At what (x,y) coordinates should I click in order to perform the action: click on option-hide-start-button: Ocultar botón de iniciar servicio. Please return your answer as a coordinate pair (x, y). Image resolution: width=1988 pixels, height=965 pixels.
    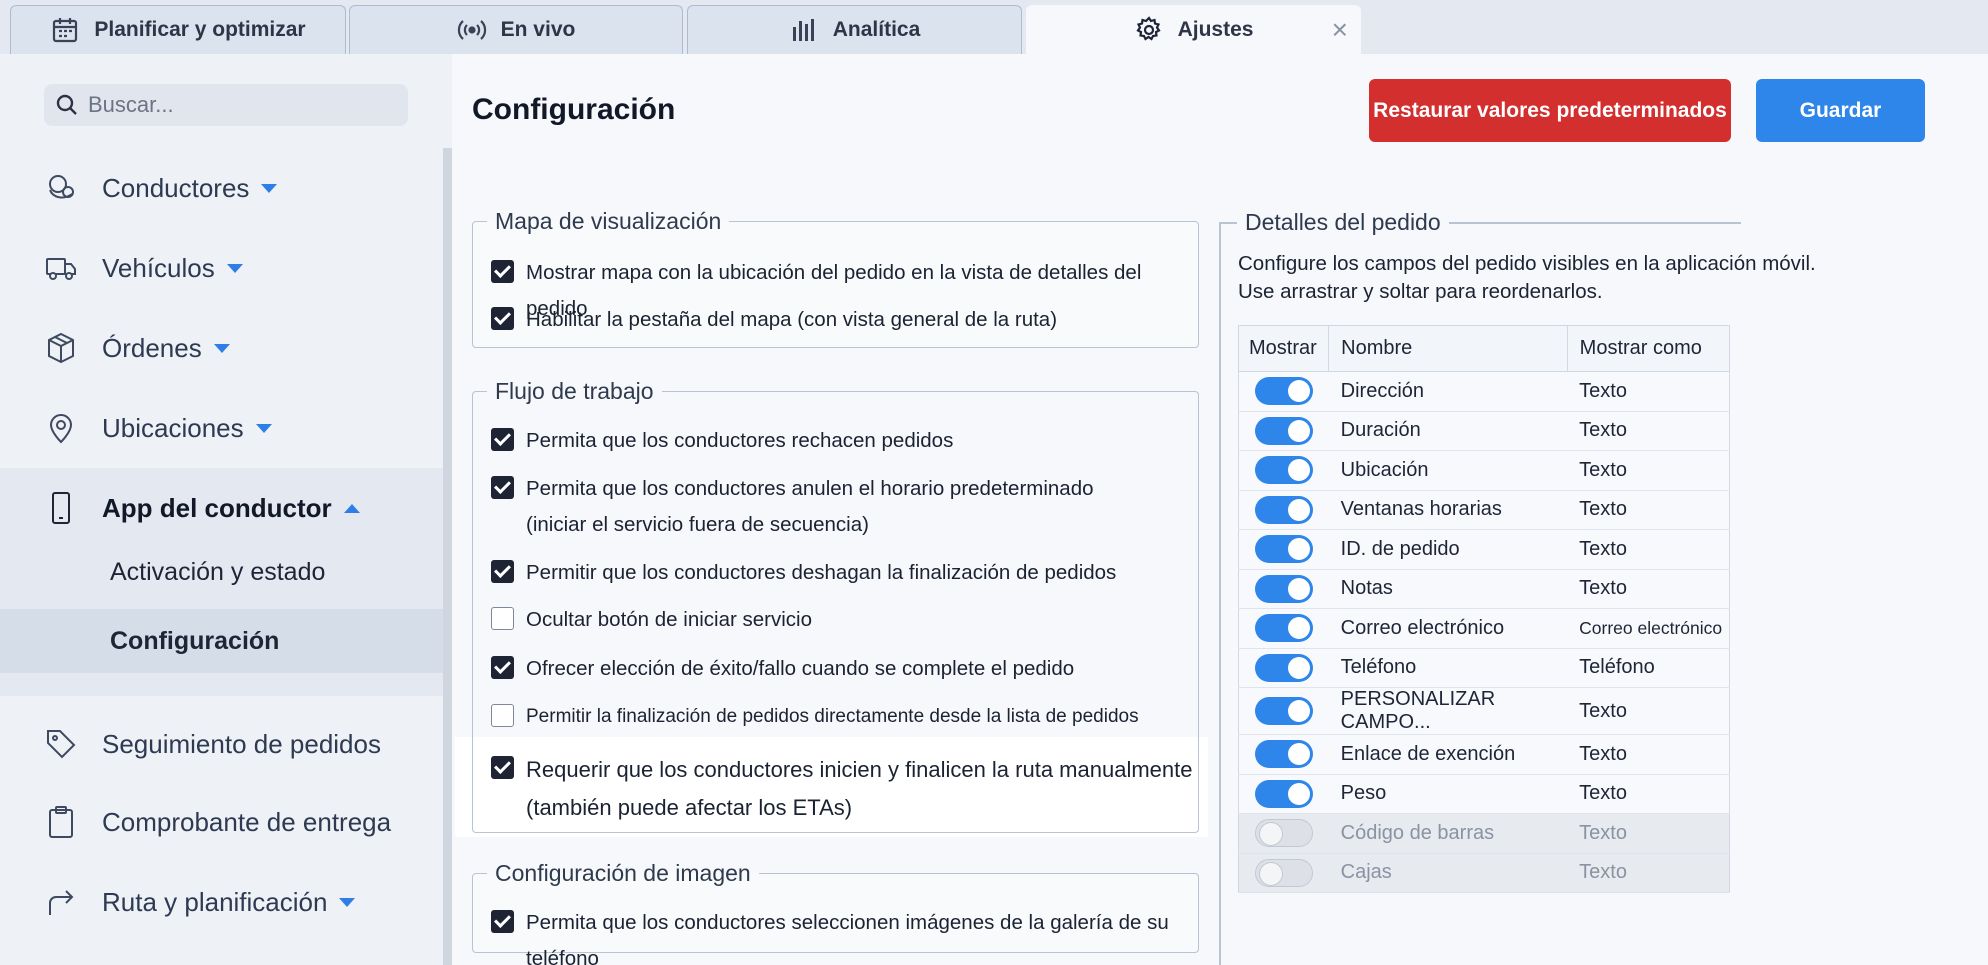
    Looking at the image, I should click on (651, 620).